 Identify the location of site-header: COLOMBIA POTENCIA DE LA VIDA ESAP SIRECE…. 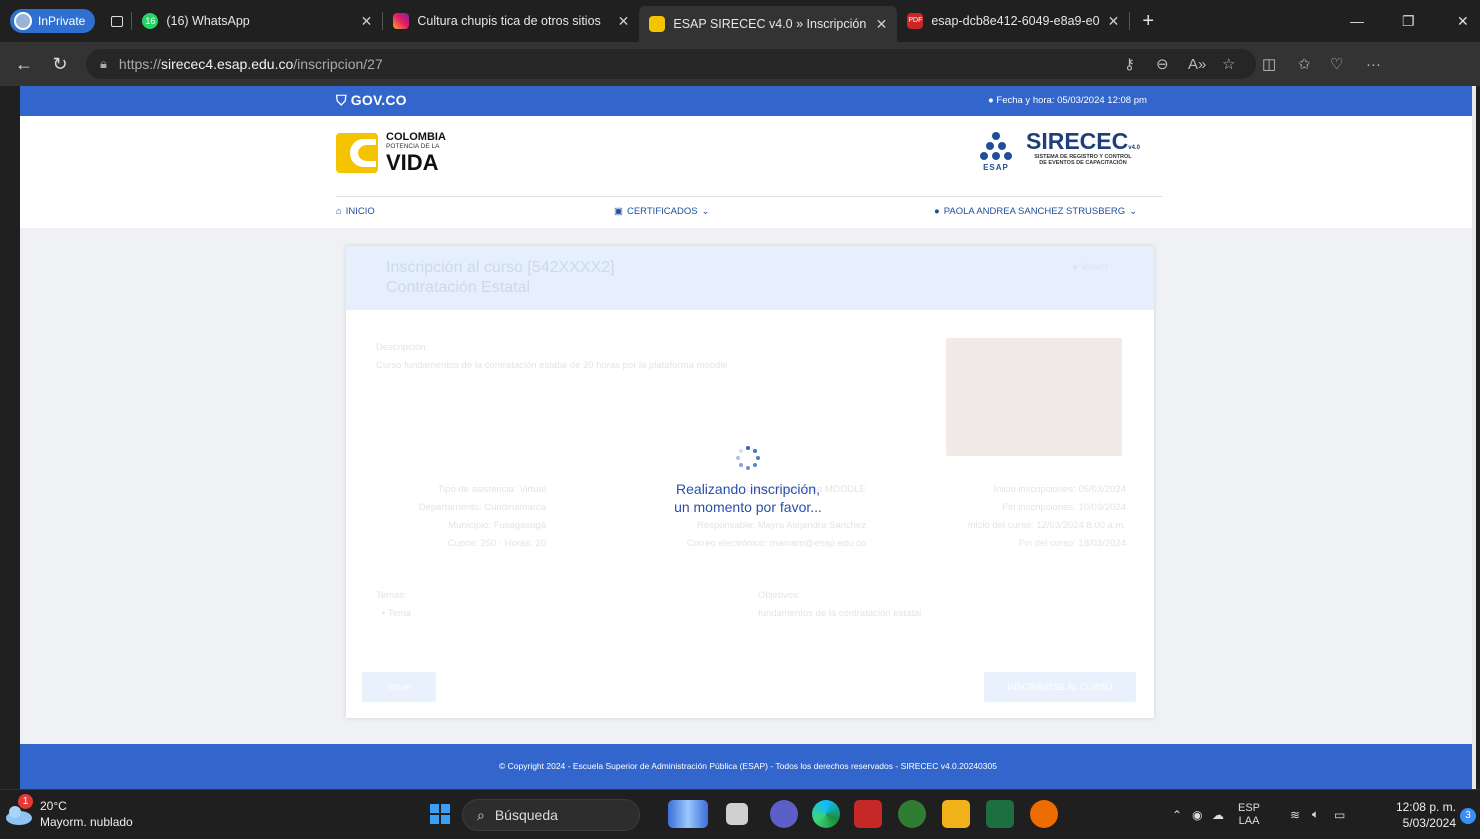
(748, 172).